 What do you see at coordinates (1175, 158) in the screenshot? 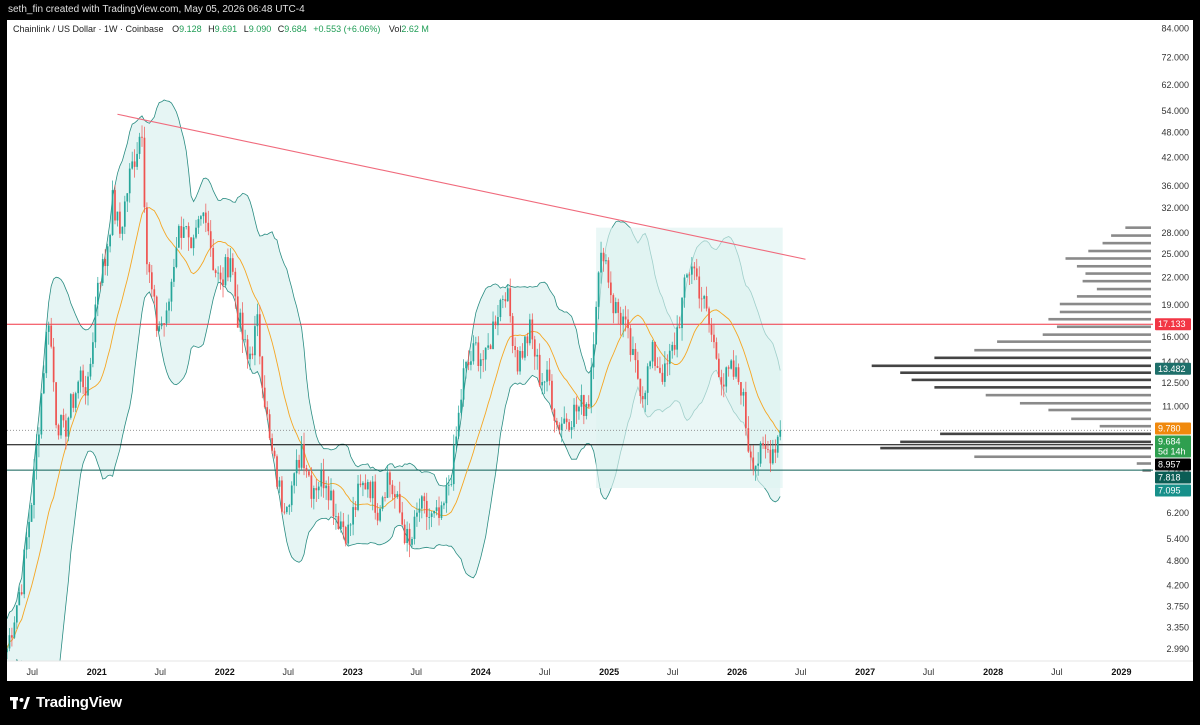
I see `price-tick-label: 42.000` at bounding box center [1175, 158].